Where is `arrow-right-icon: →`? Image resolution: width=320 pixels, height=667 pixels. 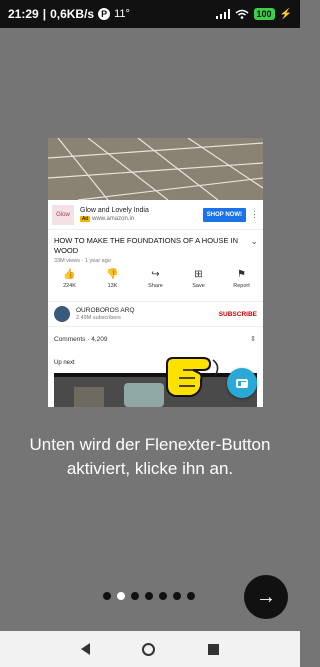 arrow-right-icon: → is located at coordinates (266, 596).